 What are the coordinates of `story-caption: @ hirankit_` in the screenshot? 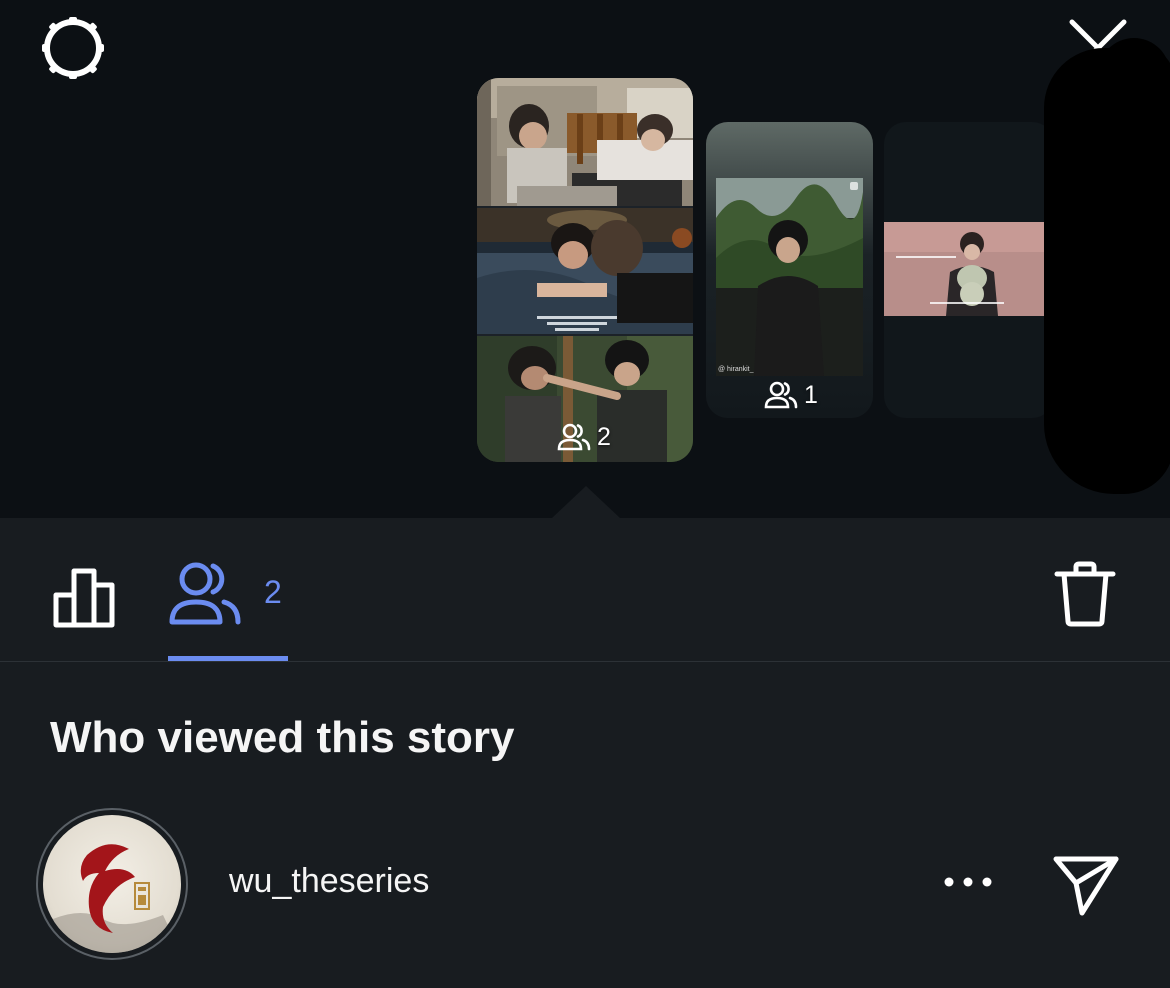 It's located at (736, 369).